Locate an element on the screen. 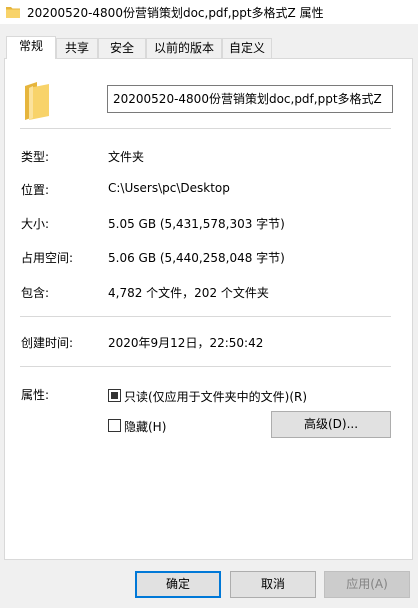  disk-size-label: 占用空间: is located at coordinates (47, 258).